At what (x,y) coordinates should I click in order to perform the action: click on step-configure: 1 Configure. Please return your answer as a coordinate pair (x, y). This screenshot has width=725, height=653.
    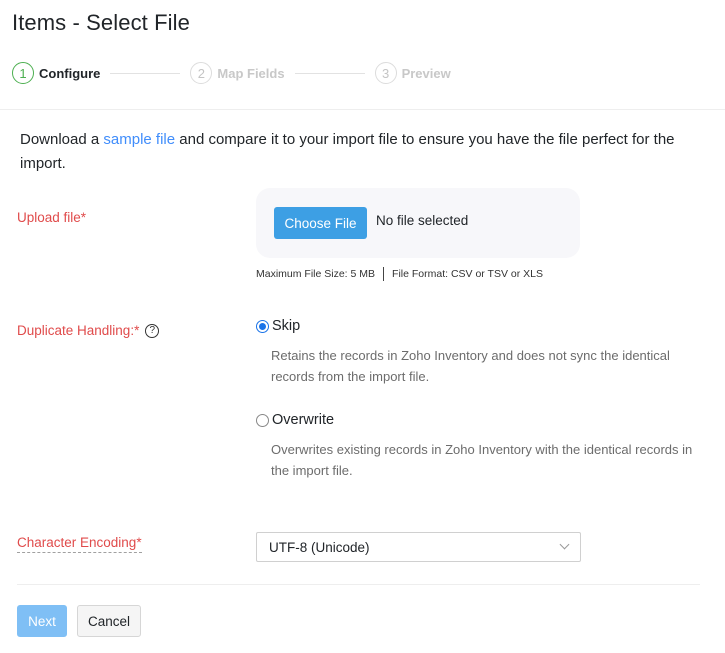
    Looking at the image, I should click on (56, 73).